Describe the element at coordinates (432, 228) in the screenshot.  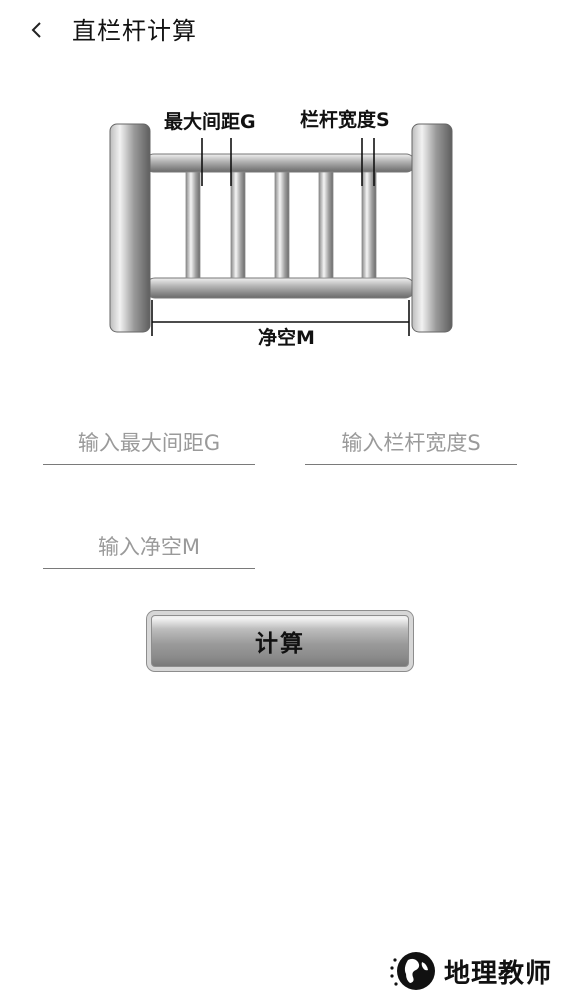
I see `right-post` at that location.